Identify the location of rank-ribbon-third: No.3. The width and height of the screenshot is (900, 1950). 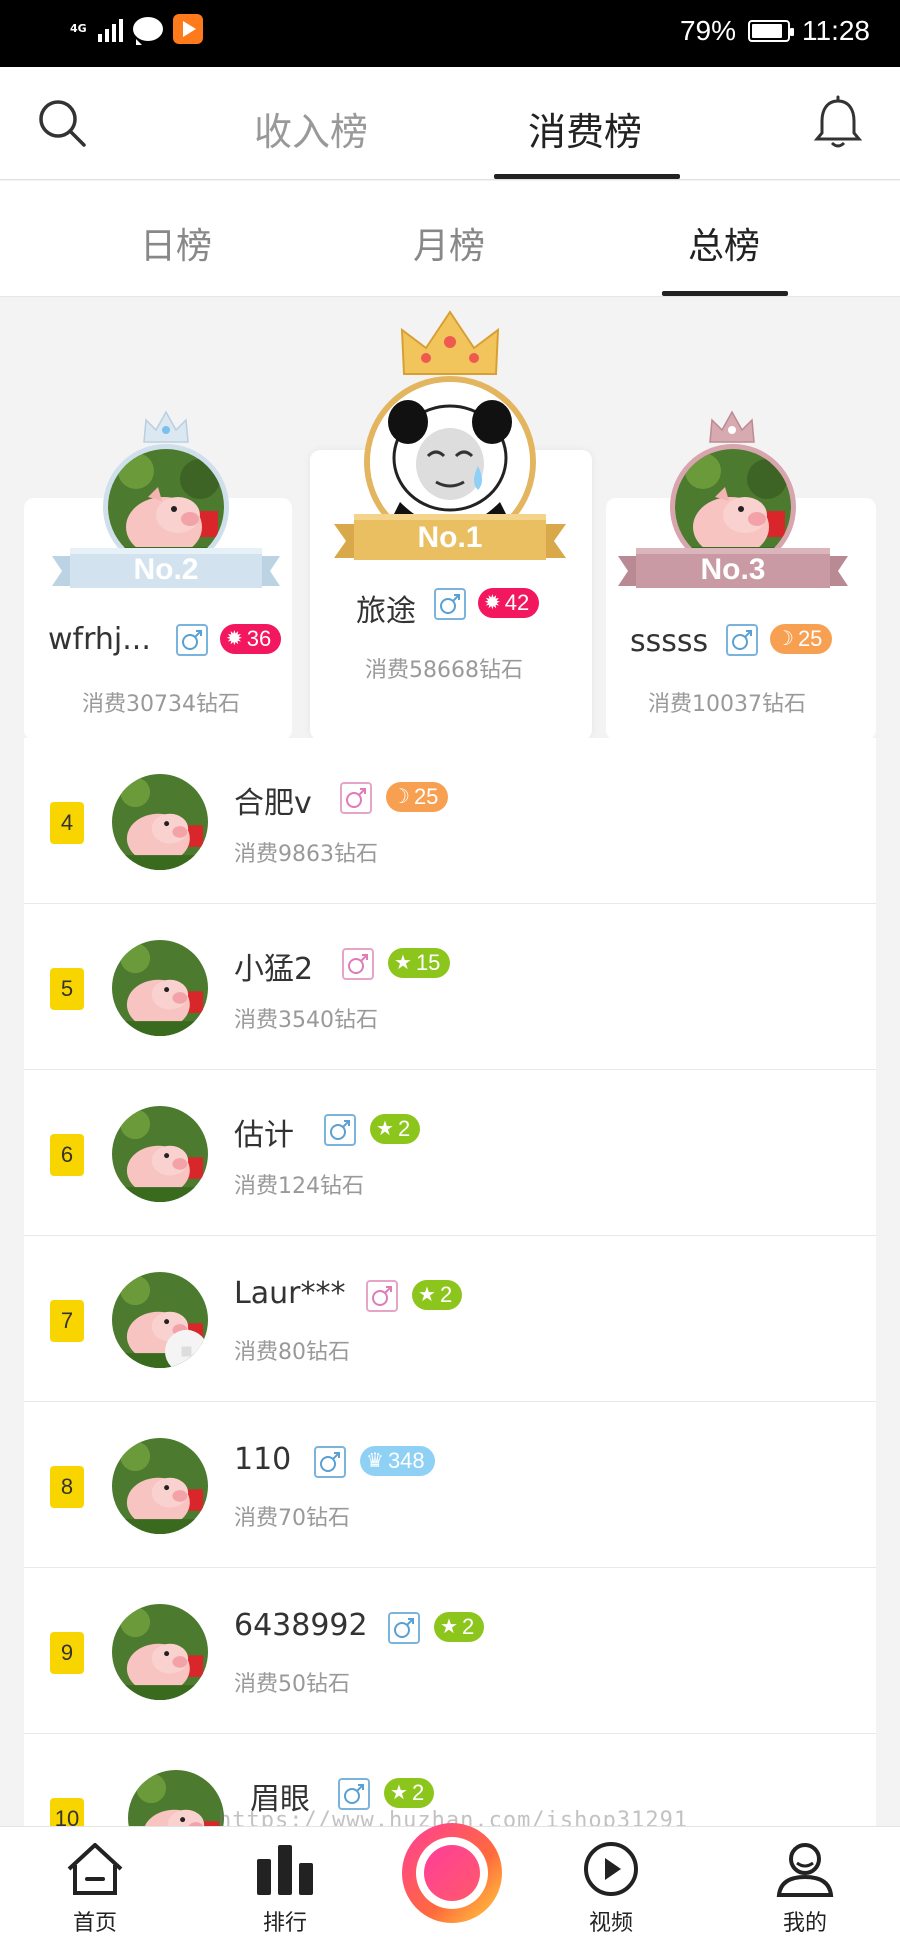
(733, 569).